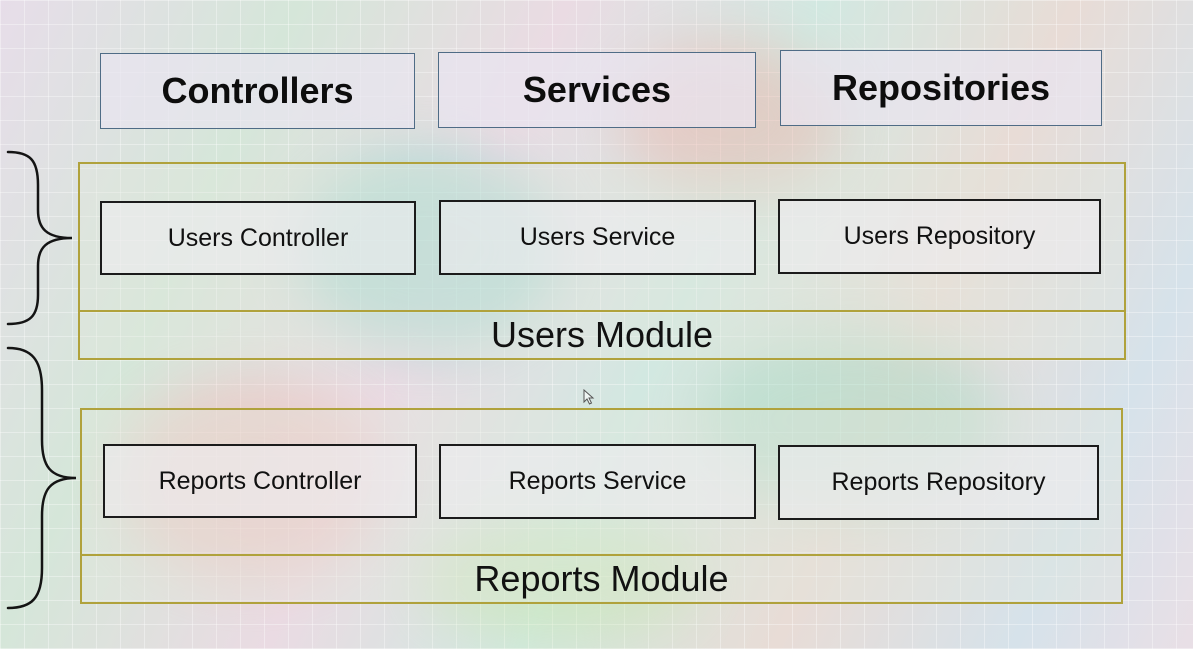 The width and height of the screenshot is (1193, 649). I want to click on module-braces, so click(41, 380).